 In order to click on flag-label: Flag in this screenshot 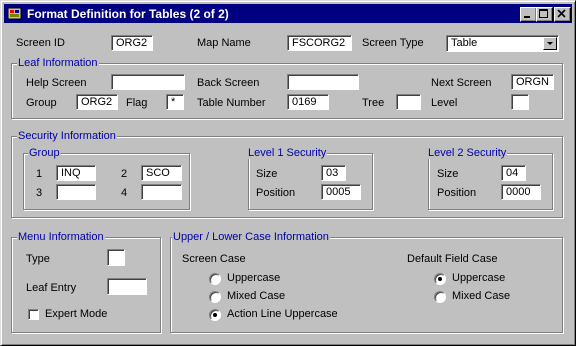, I will do `click(137, 103)`.